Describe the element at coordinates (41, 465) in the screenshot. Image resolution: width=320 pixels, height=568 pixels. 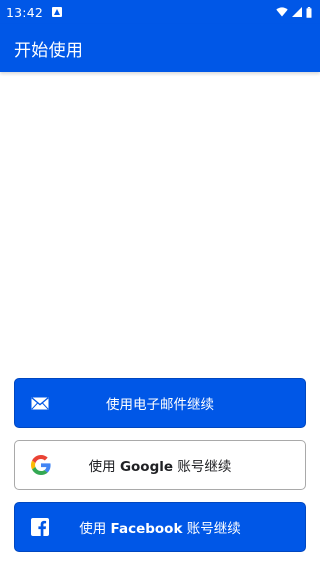
I see `google-icon` at that location.